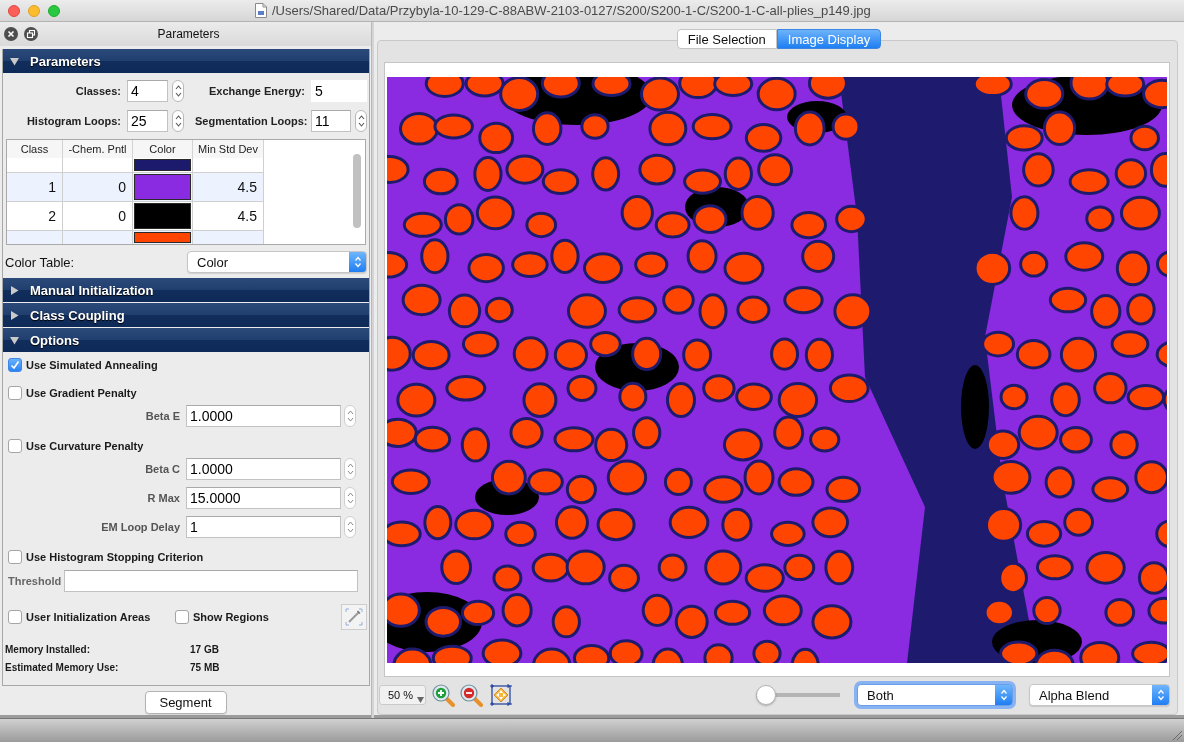 The image size is (1184, 742). Describe the element at coordinates (472, 695) in the screenshot. I see `zoom-out-icon` at that location.